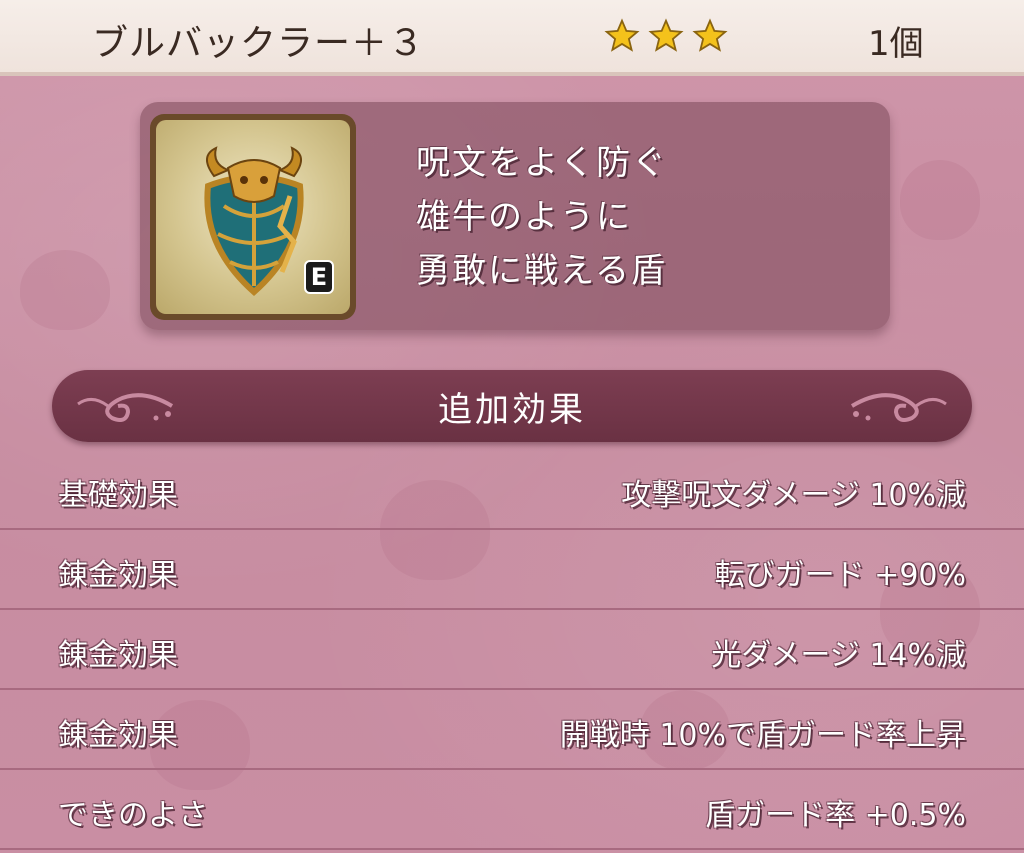 This screenshot has height=853, width=1024. I want to click on item-description: 呪文をよく防ぐ 雄牛のように 勇敢に戦える盾, so click(542, 217).